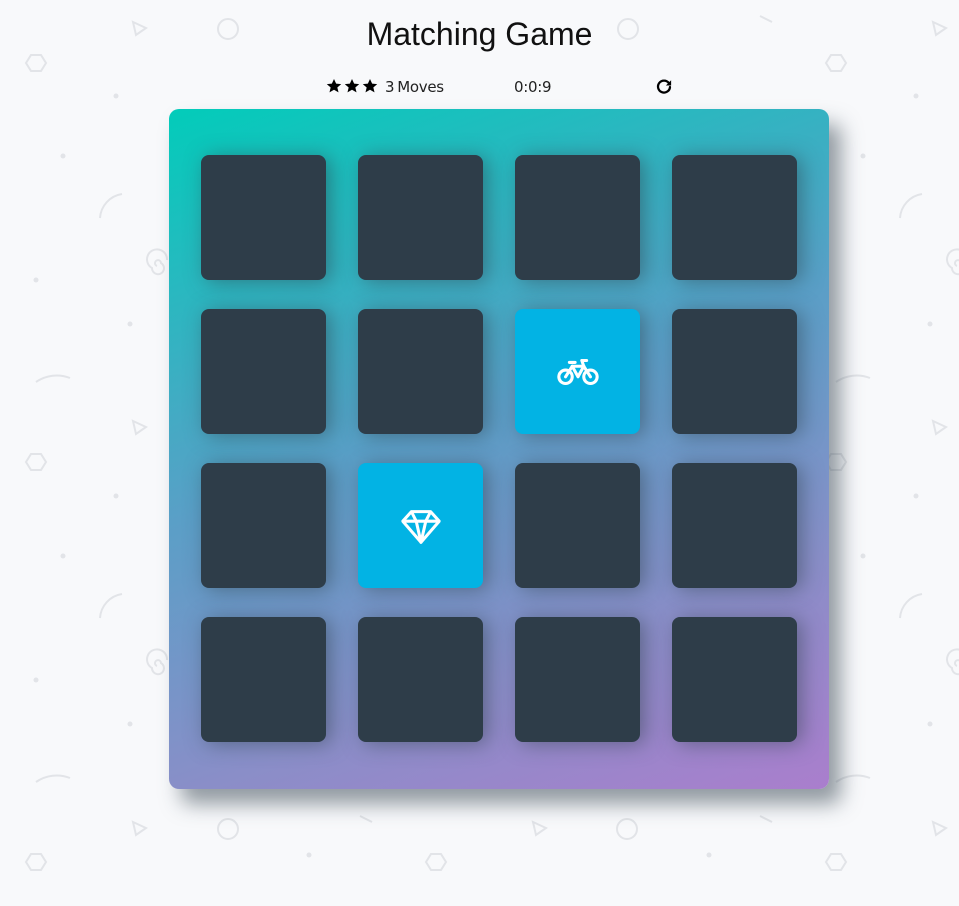 This screenshot has width=959, height=906. I want to click on restart-button, so click(664, 87).